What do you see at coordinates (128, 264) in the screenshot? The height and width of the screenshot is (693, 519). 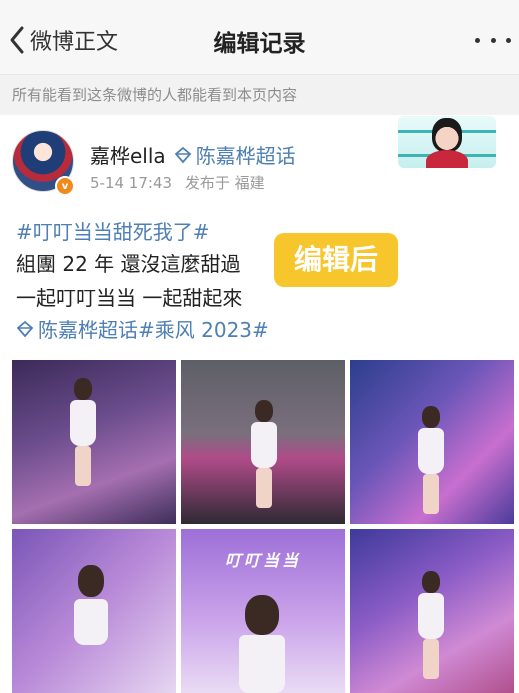 I see `post-text-line-2: 組團 22 年 還沒這麼甜過` at bounding box center [128, 264].